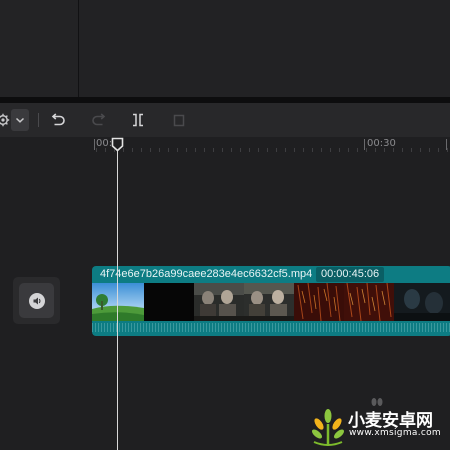  I want to click on speaker-icon, so click(36, 300).